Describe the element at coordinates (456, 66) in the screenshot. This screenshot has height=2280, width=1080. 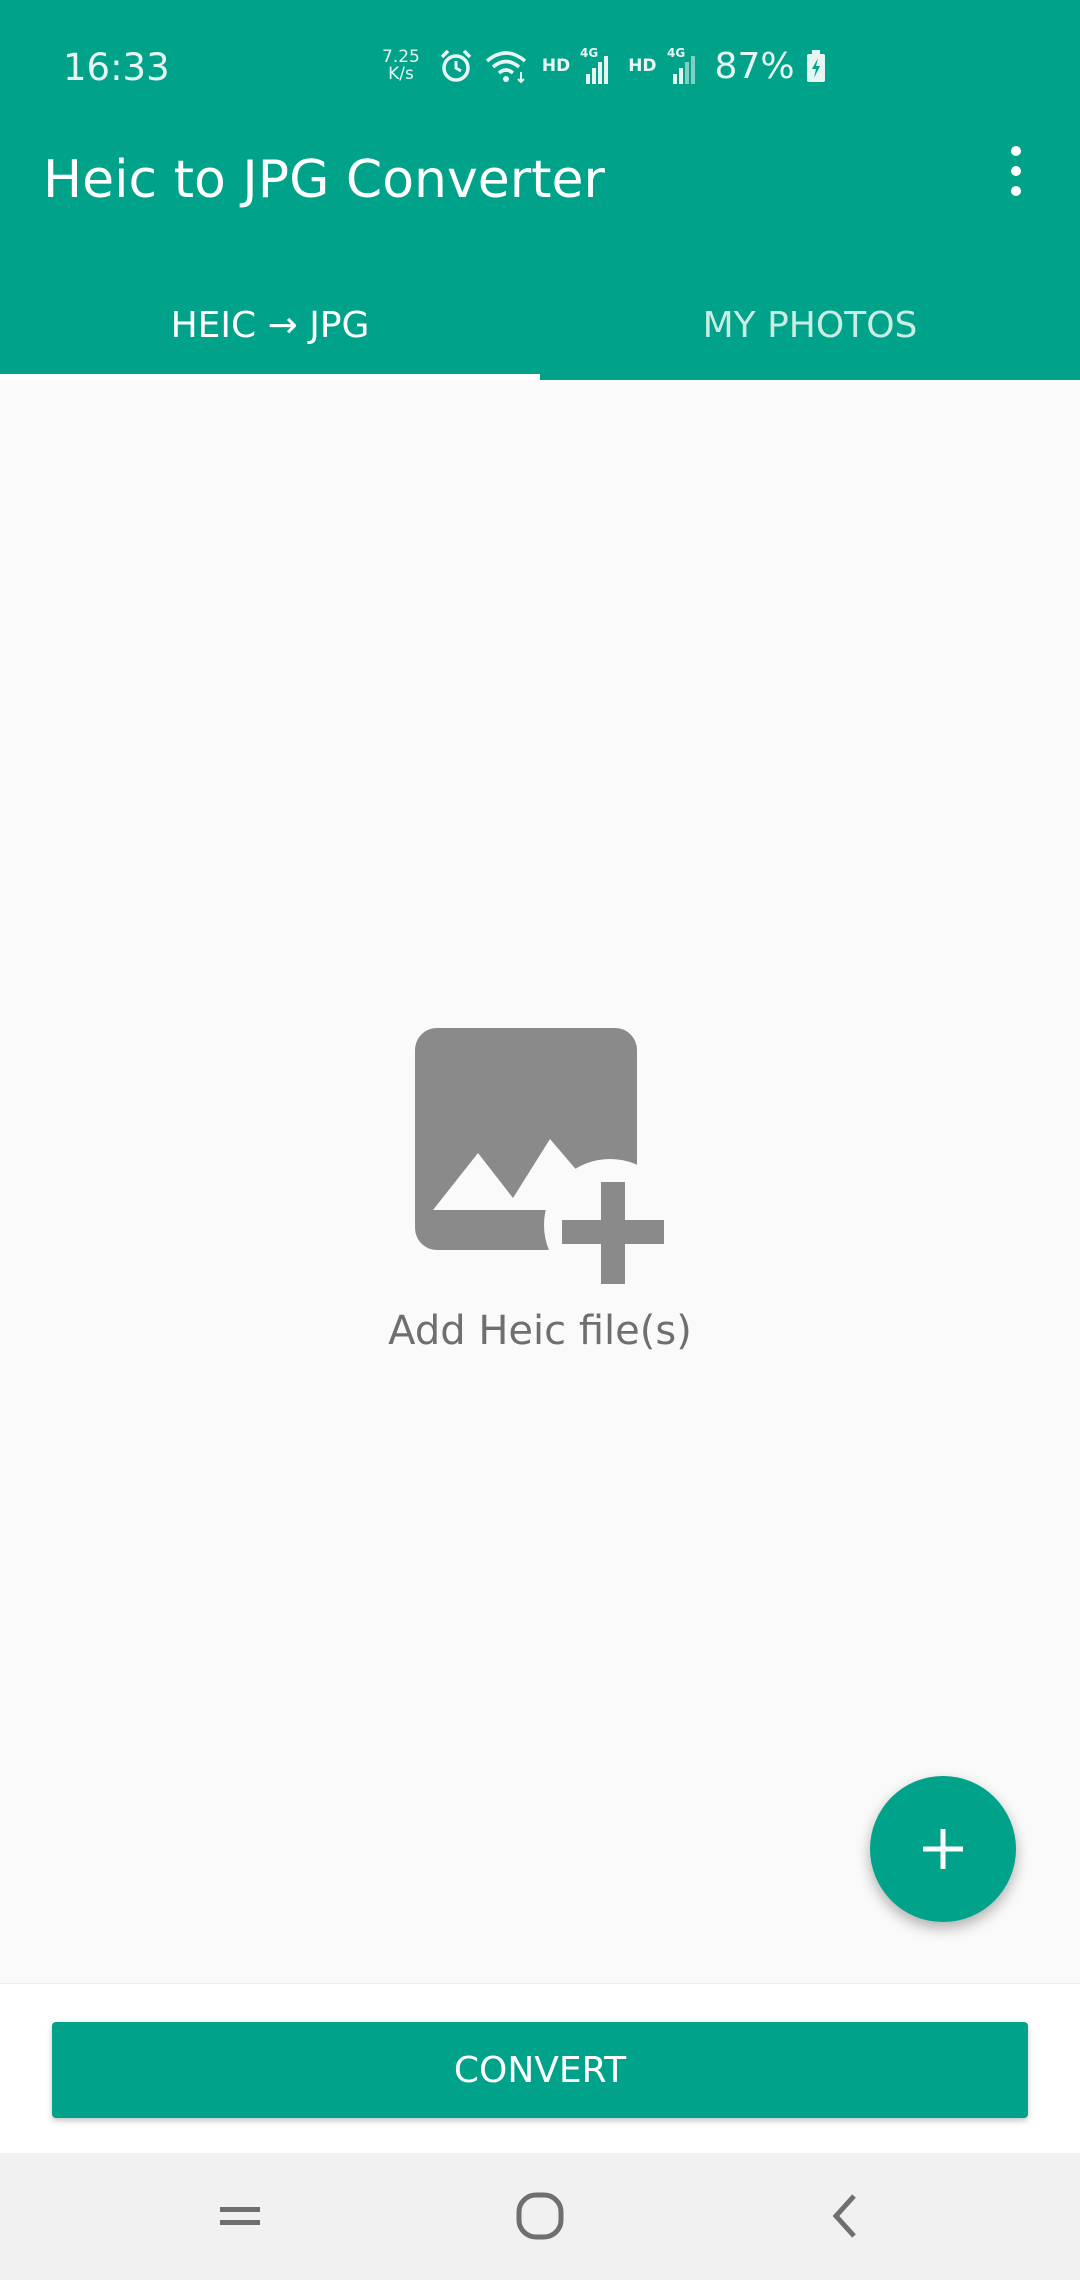
I see `alarm-icon` at that location.